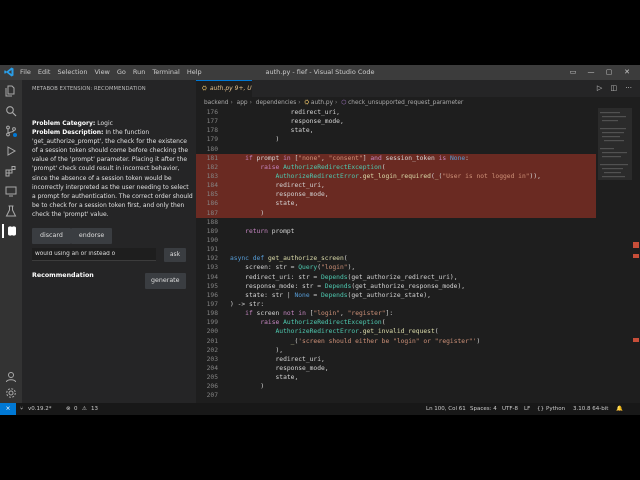  What do you see at coordinates (212, 359) in the screenshot?
I see `line-number: 203` at bounding box center [212, 359].